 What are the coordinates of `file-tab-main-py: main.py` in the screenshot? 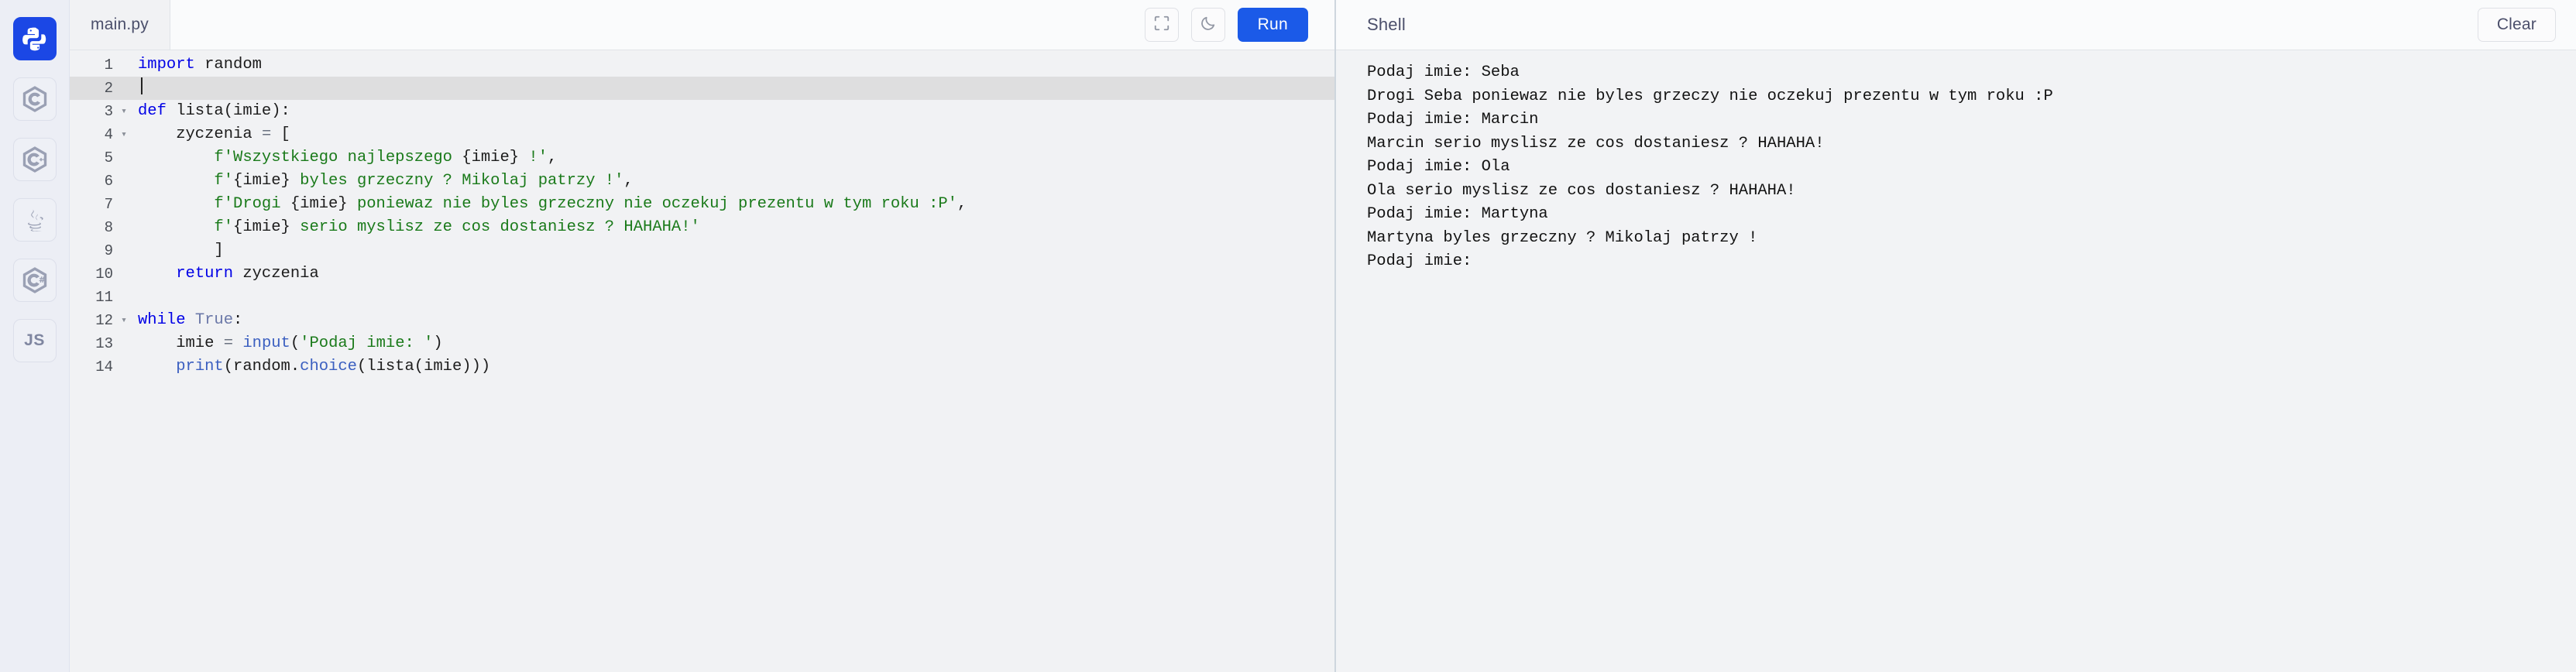 It's located at (120, 25).